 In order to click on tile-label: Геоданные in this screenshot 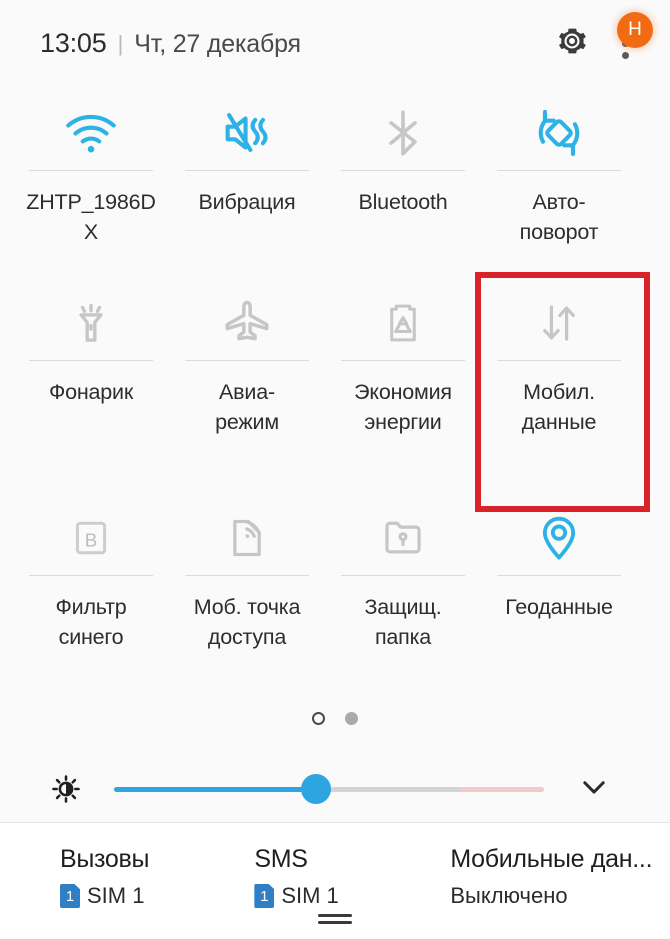, I will do `click(559, 607)`.